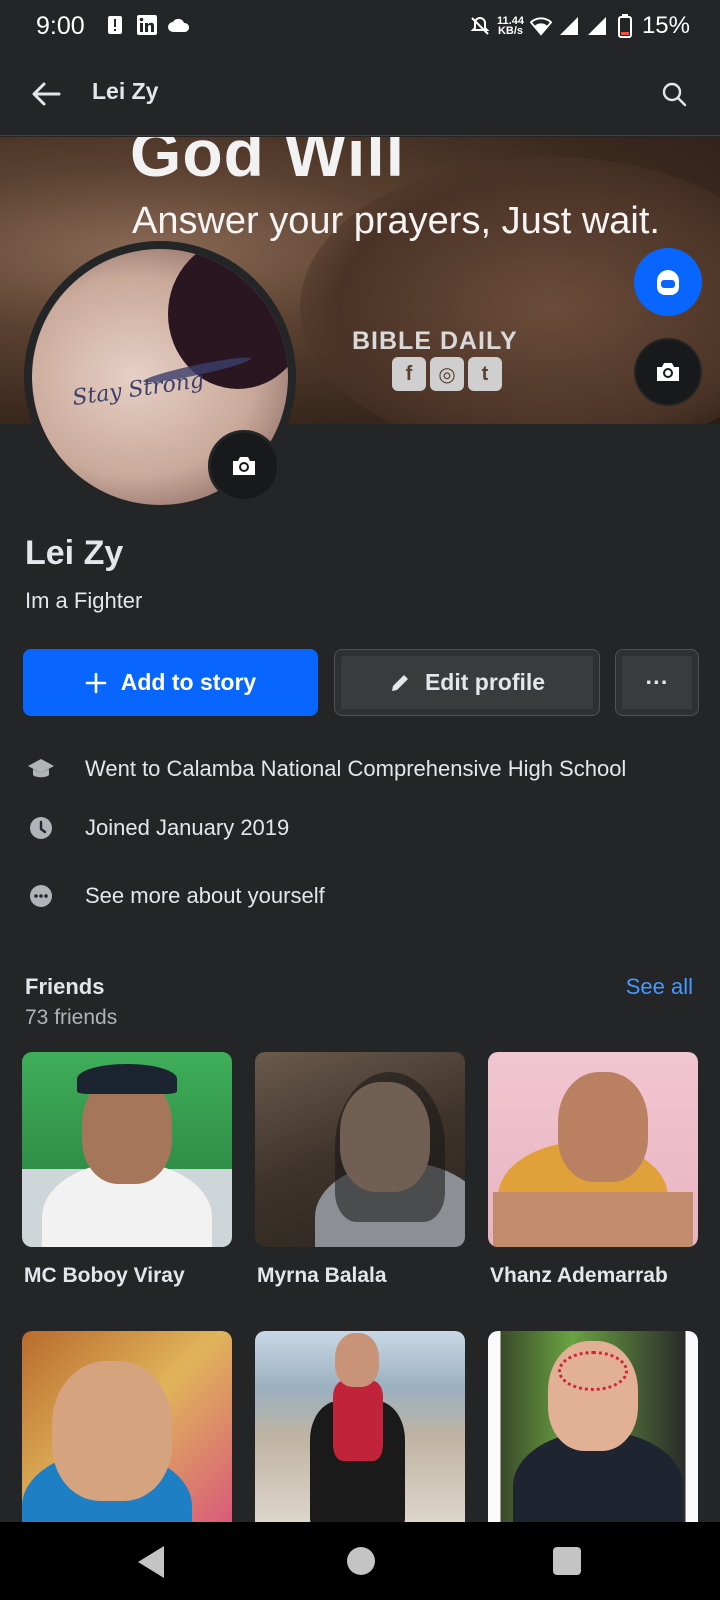 Image resolution: width=720 pixels, height=1600 pixels. What do you see at coordinates (74, 553) in the screenshot?
I see `profile-name: Lei Zy` at bounding box center [74, 553].